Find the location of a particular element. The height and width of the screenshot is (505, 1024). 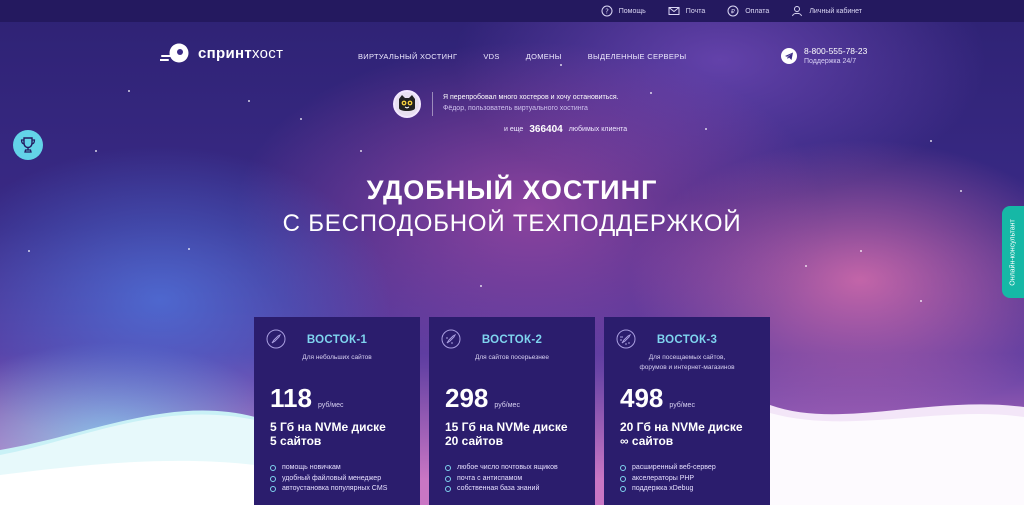

plan-price: 298 руб/мес is located at coordinates (482, 398).